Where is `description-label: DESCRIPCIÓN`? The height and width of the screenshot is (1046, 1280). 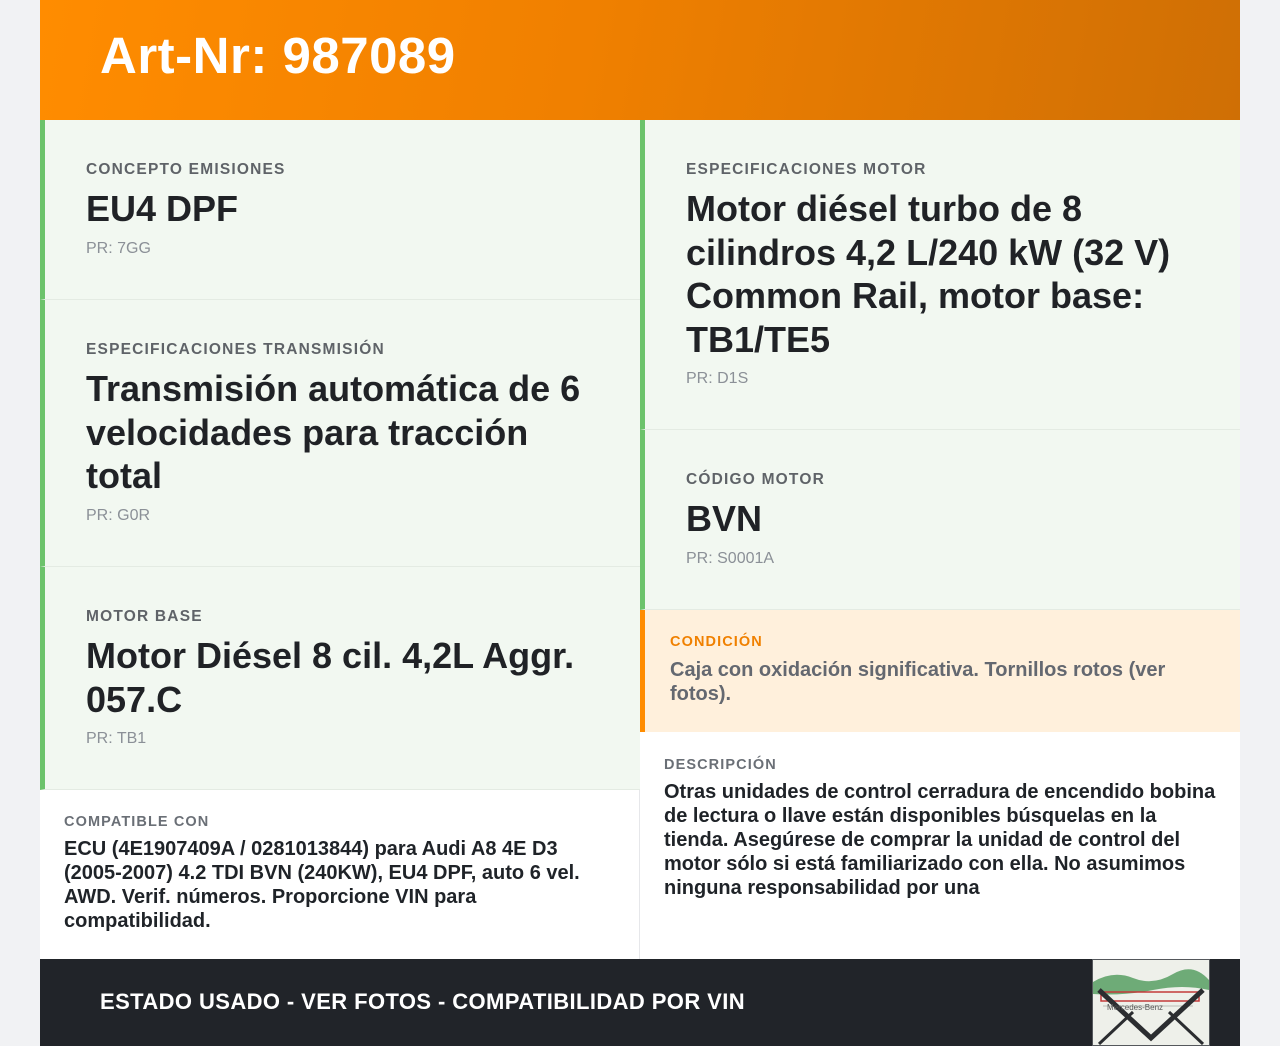
description-label: DESCRIPCIÓN is located at coordinates (720, 765).